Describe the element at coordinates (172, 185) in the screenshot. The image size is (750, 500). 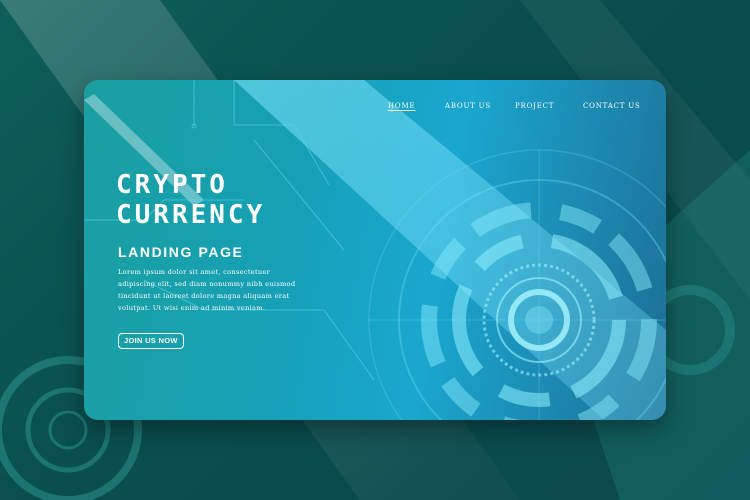
I see `hero-title-line1: CRYPTO` at that location.